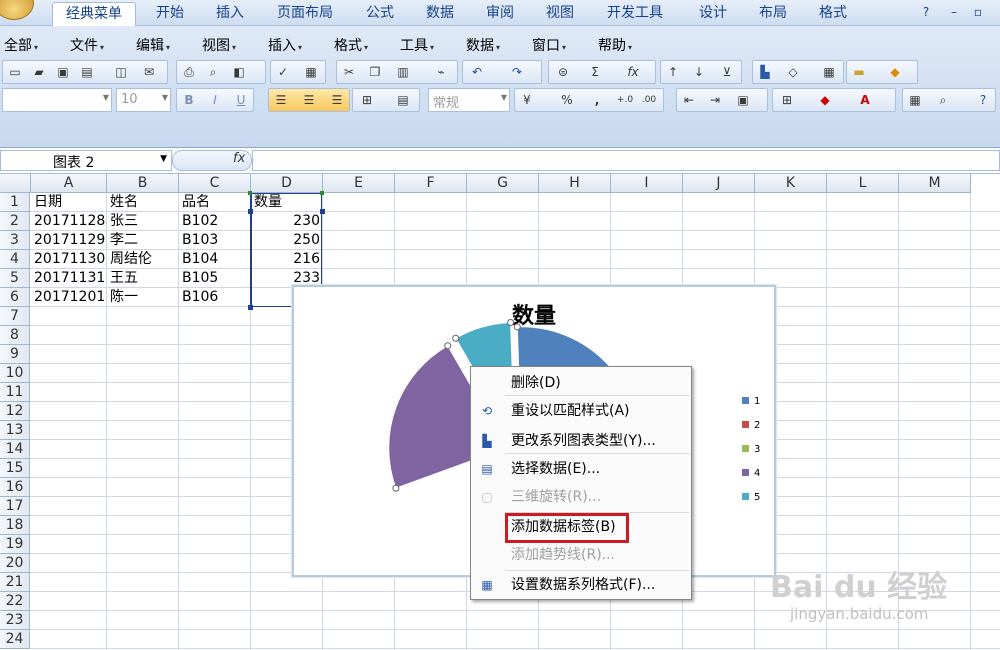 The image size is (1000, 650). Describe the element at coordinates (15, 468) in the screenshot. I see `row-header-15: 15` at that location.